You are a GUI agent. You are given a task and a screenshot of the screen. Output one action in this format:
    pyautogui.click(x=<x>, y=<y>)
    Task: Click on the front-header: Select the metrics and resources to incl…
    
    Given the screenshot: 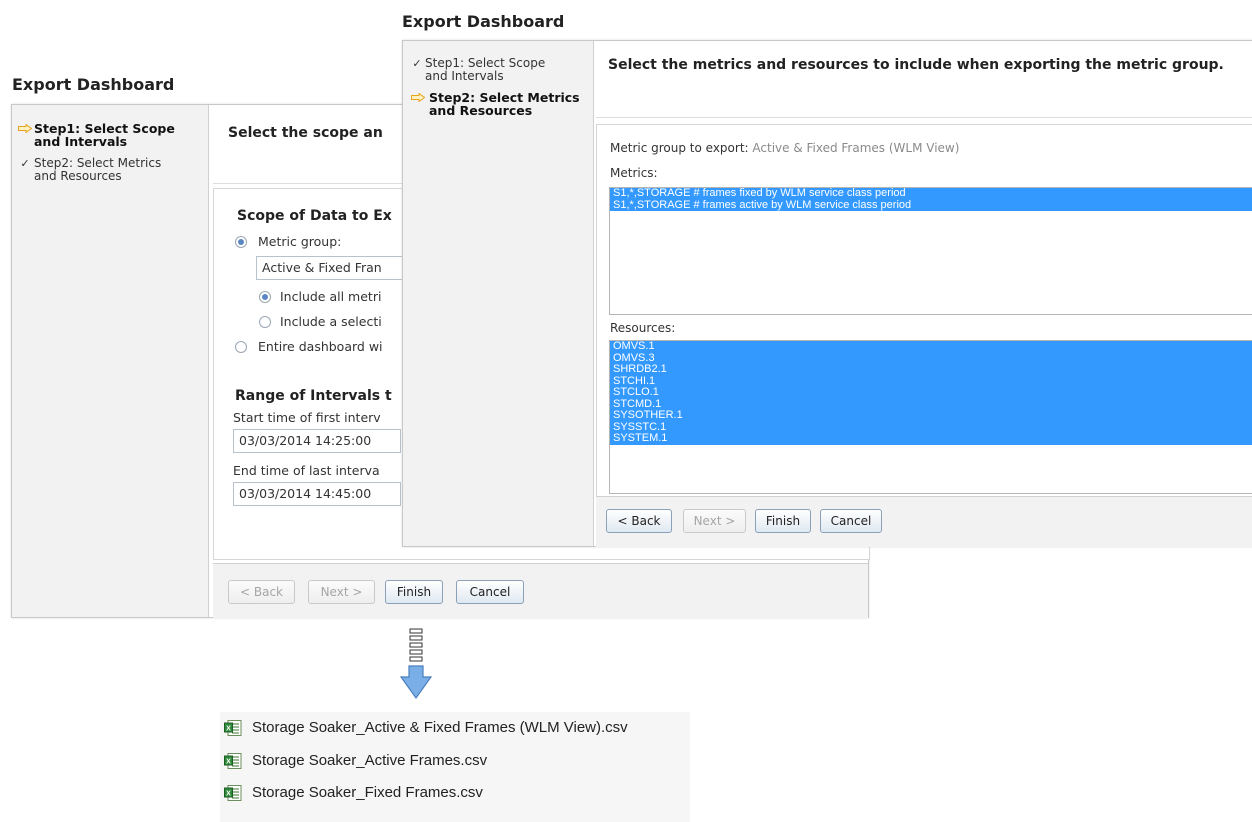 What is the action you would take?
    pyautogui.click(x=924, y=79)
    